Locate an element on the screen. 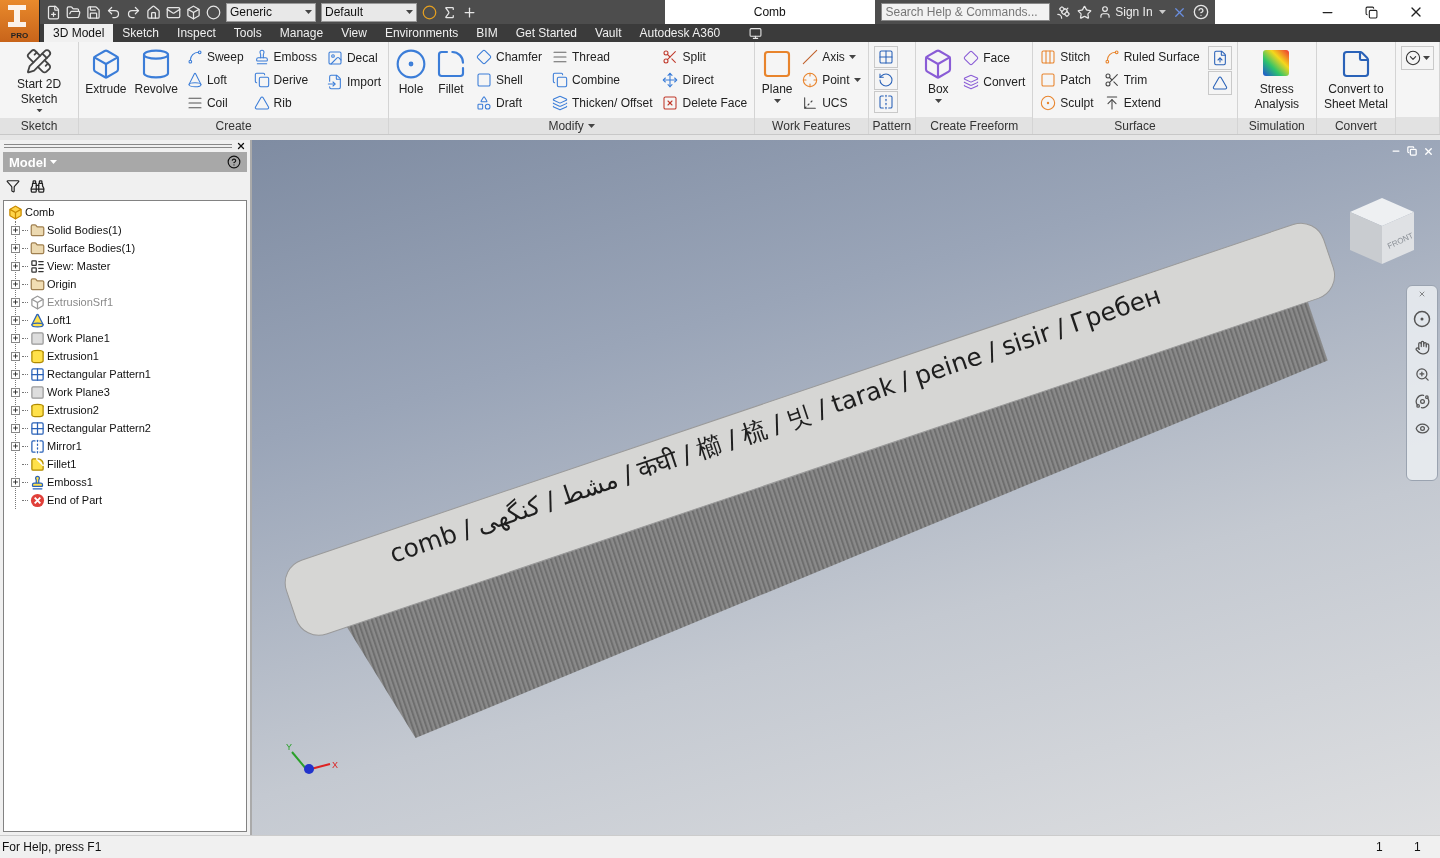 This screenshot has width=1440, height=858. ribbon-button: Derive is located at coordinates (285, 80).